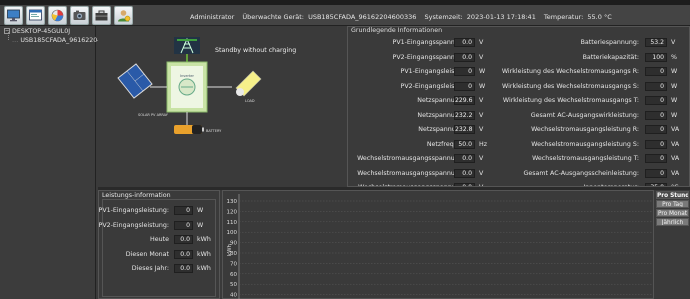  I want to click on range-button: Jährlich, so click(672, 222).